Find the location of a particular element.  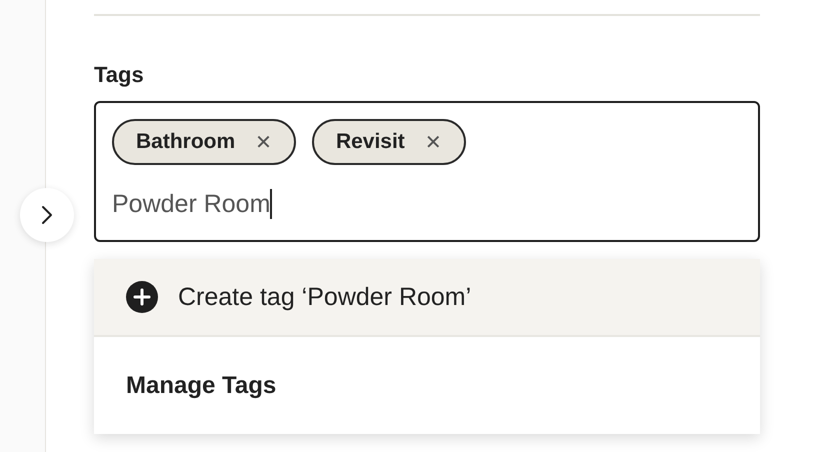

manage-tags-label: Manage Tags is located at coordinates (201, 386).